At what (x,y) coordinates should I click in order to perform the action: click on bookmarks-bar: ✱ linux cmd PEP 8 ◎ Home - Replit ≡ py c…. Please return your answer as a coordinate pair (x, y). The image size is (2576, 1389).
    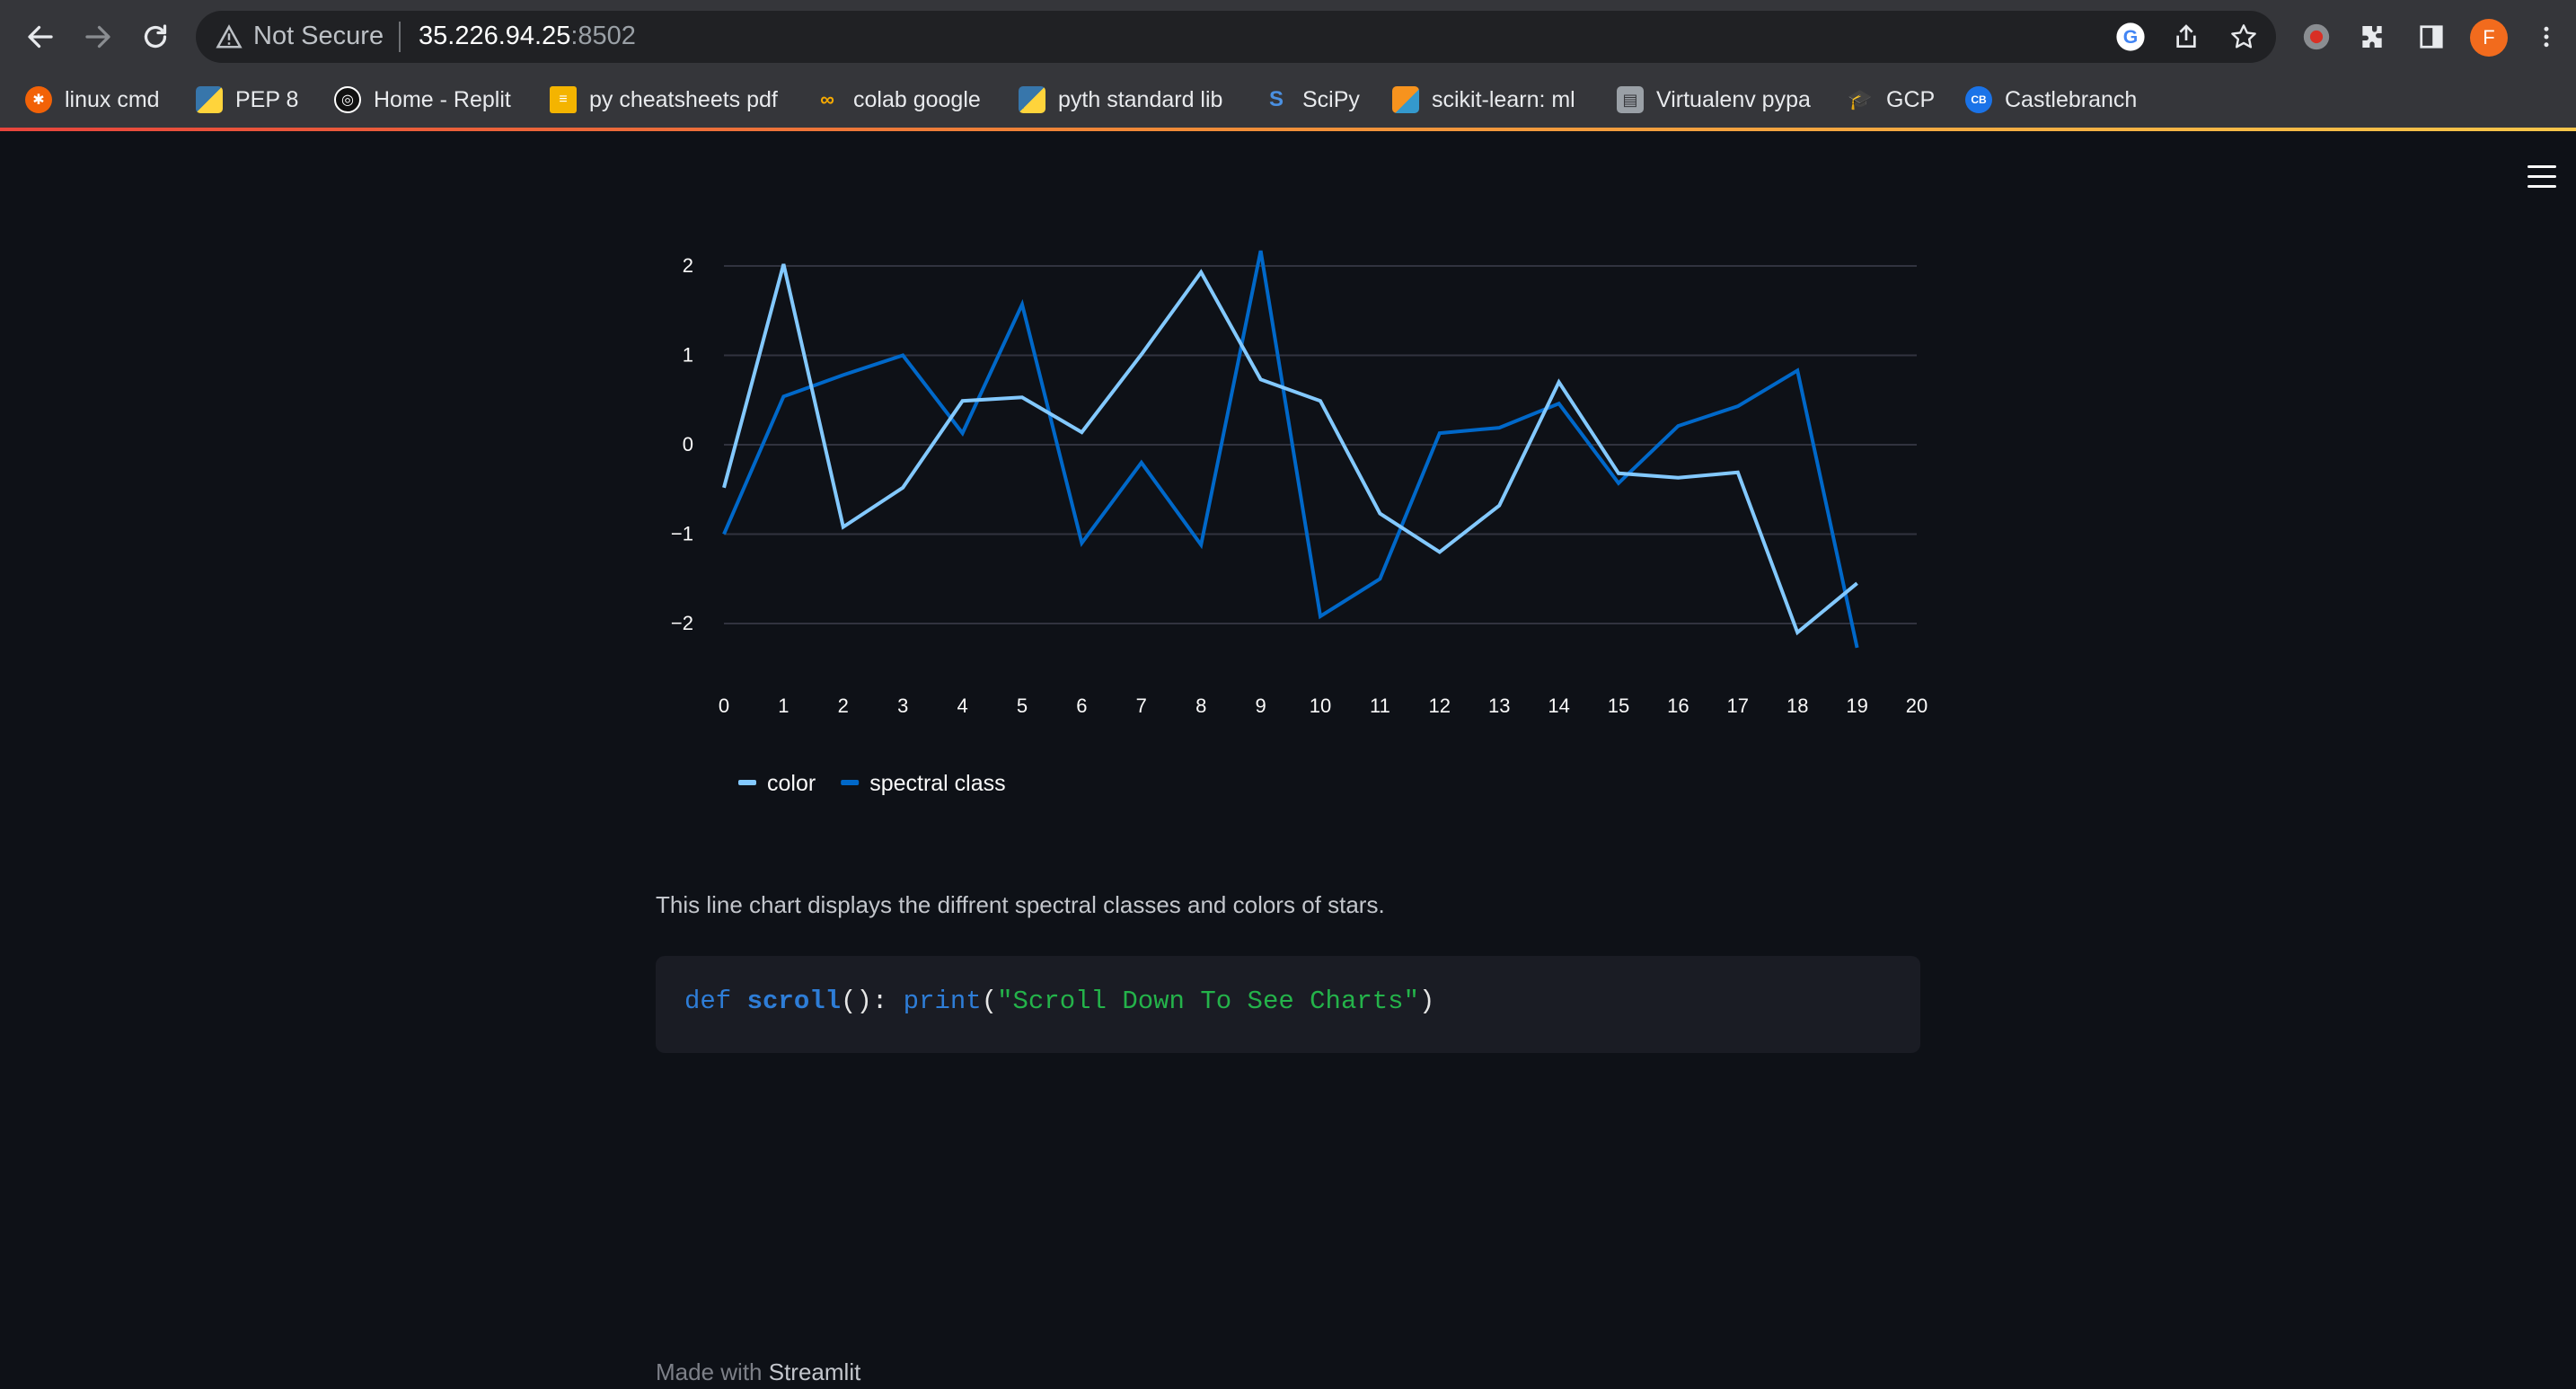
    Looking at the image, I should click on (1288, 101).